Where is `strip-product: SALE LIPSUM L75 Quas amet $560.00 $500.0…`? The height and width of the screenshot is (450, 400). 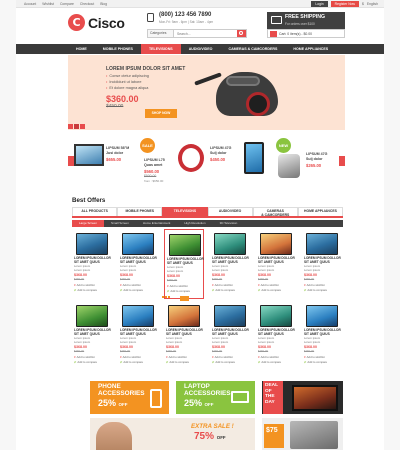 strip-product: SALE LIPSUM L75 Quas amet $560.00 $500.0… is located at coordinates (172, 161).